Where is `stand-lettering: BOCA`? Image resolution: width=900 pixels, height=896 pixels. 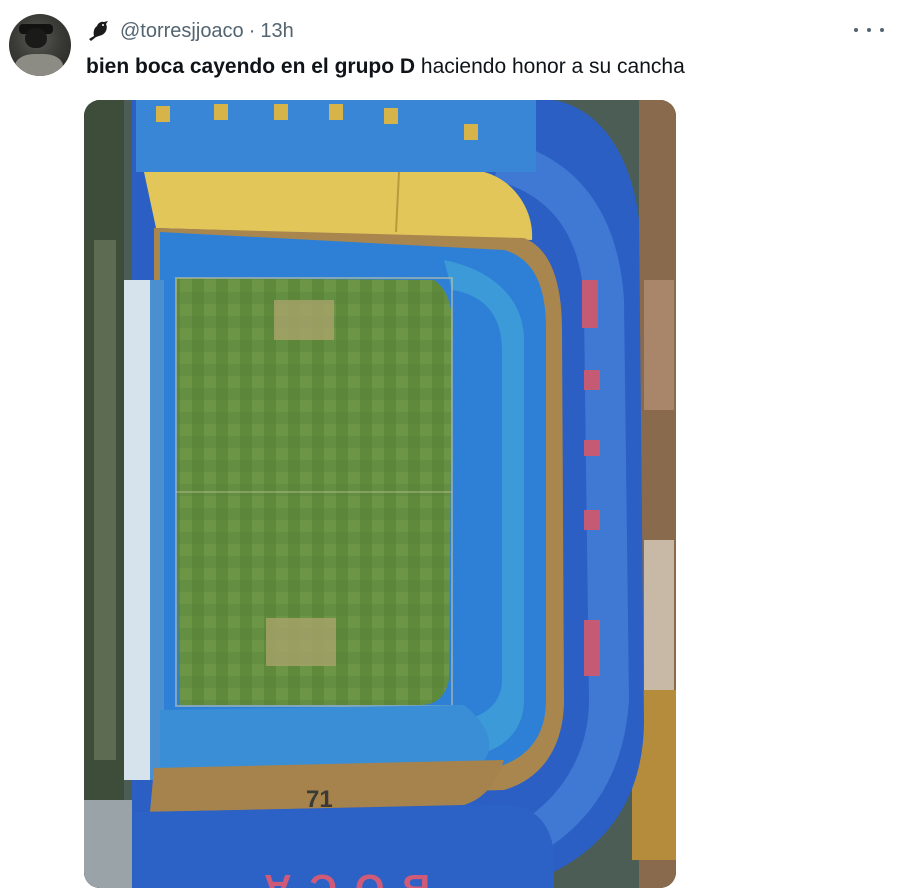 stand-lettering: BOCA is located at coordinates (338, 877).